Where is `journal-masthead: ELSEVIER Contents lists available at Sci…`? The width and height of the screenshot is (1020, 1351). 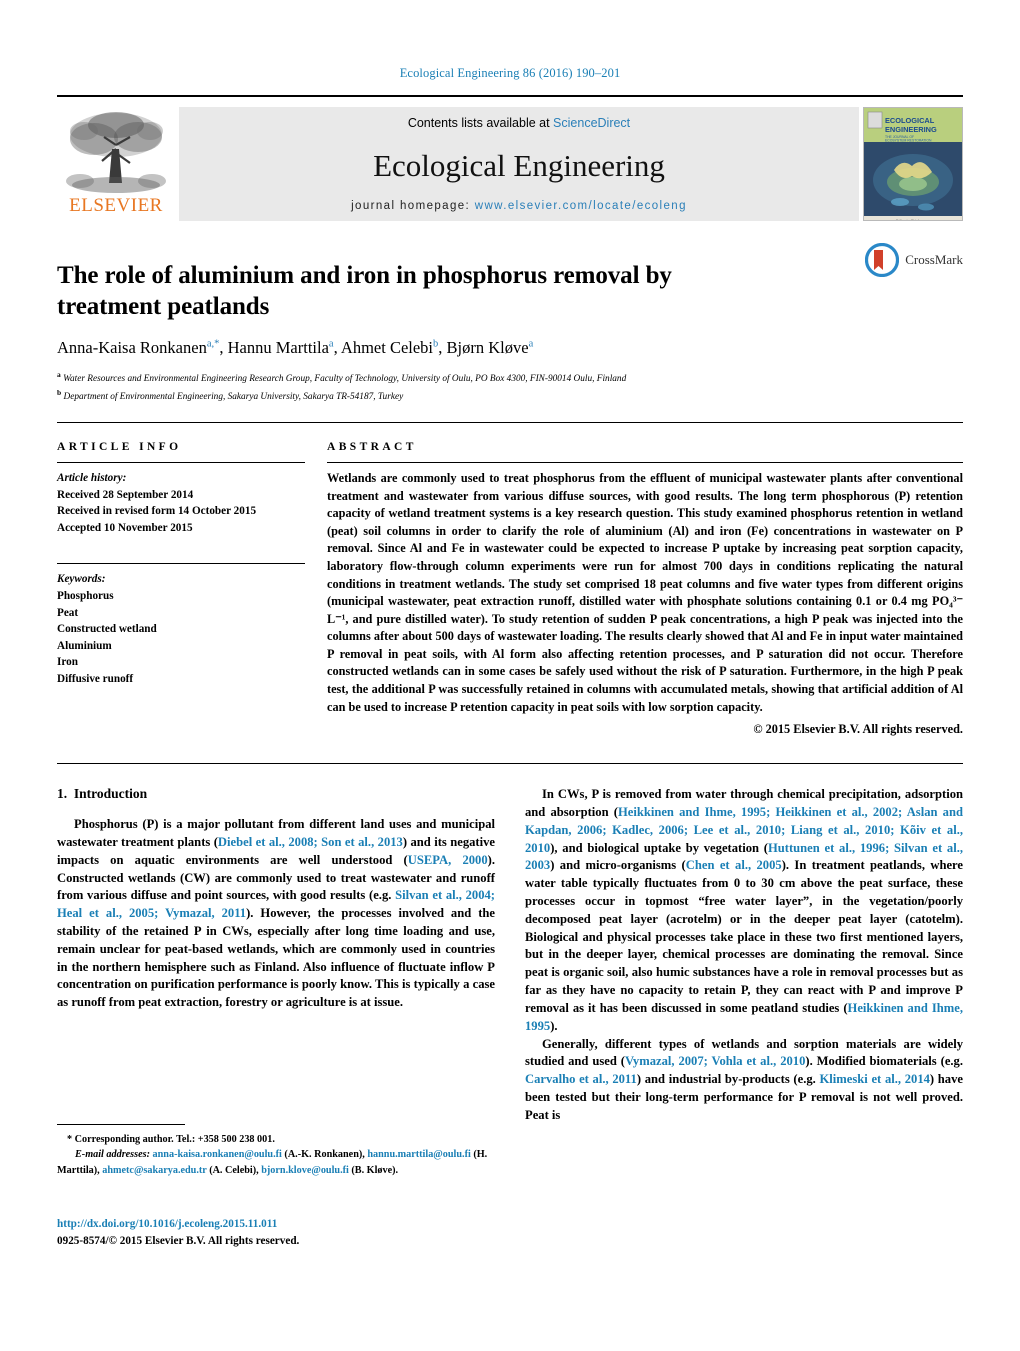
journal-masthead: ELSEVIER Contents lists available at Sci… is located at coordinates (510, 158).